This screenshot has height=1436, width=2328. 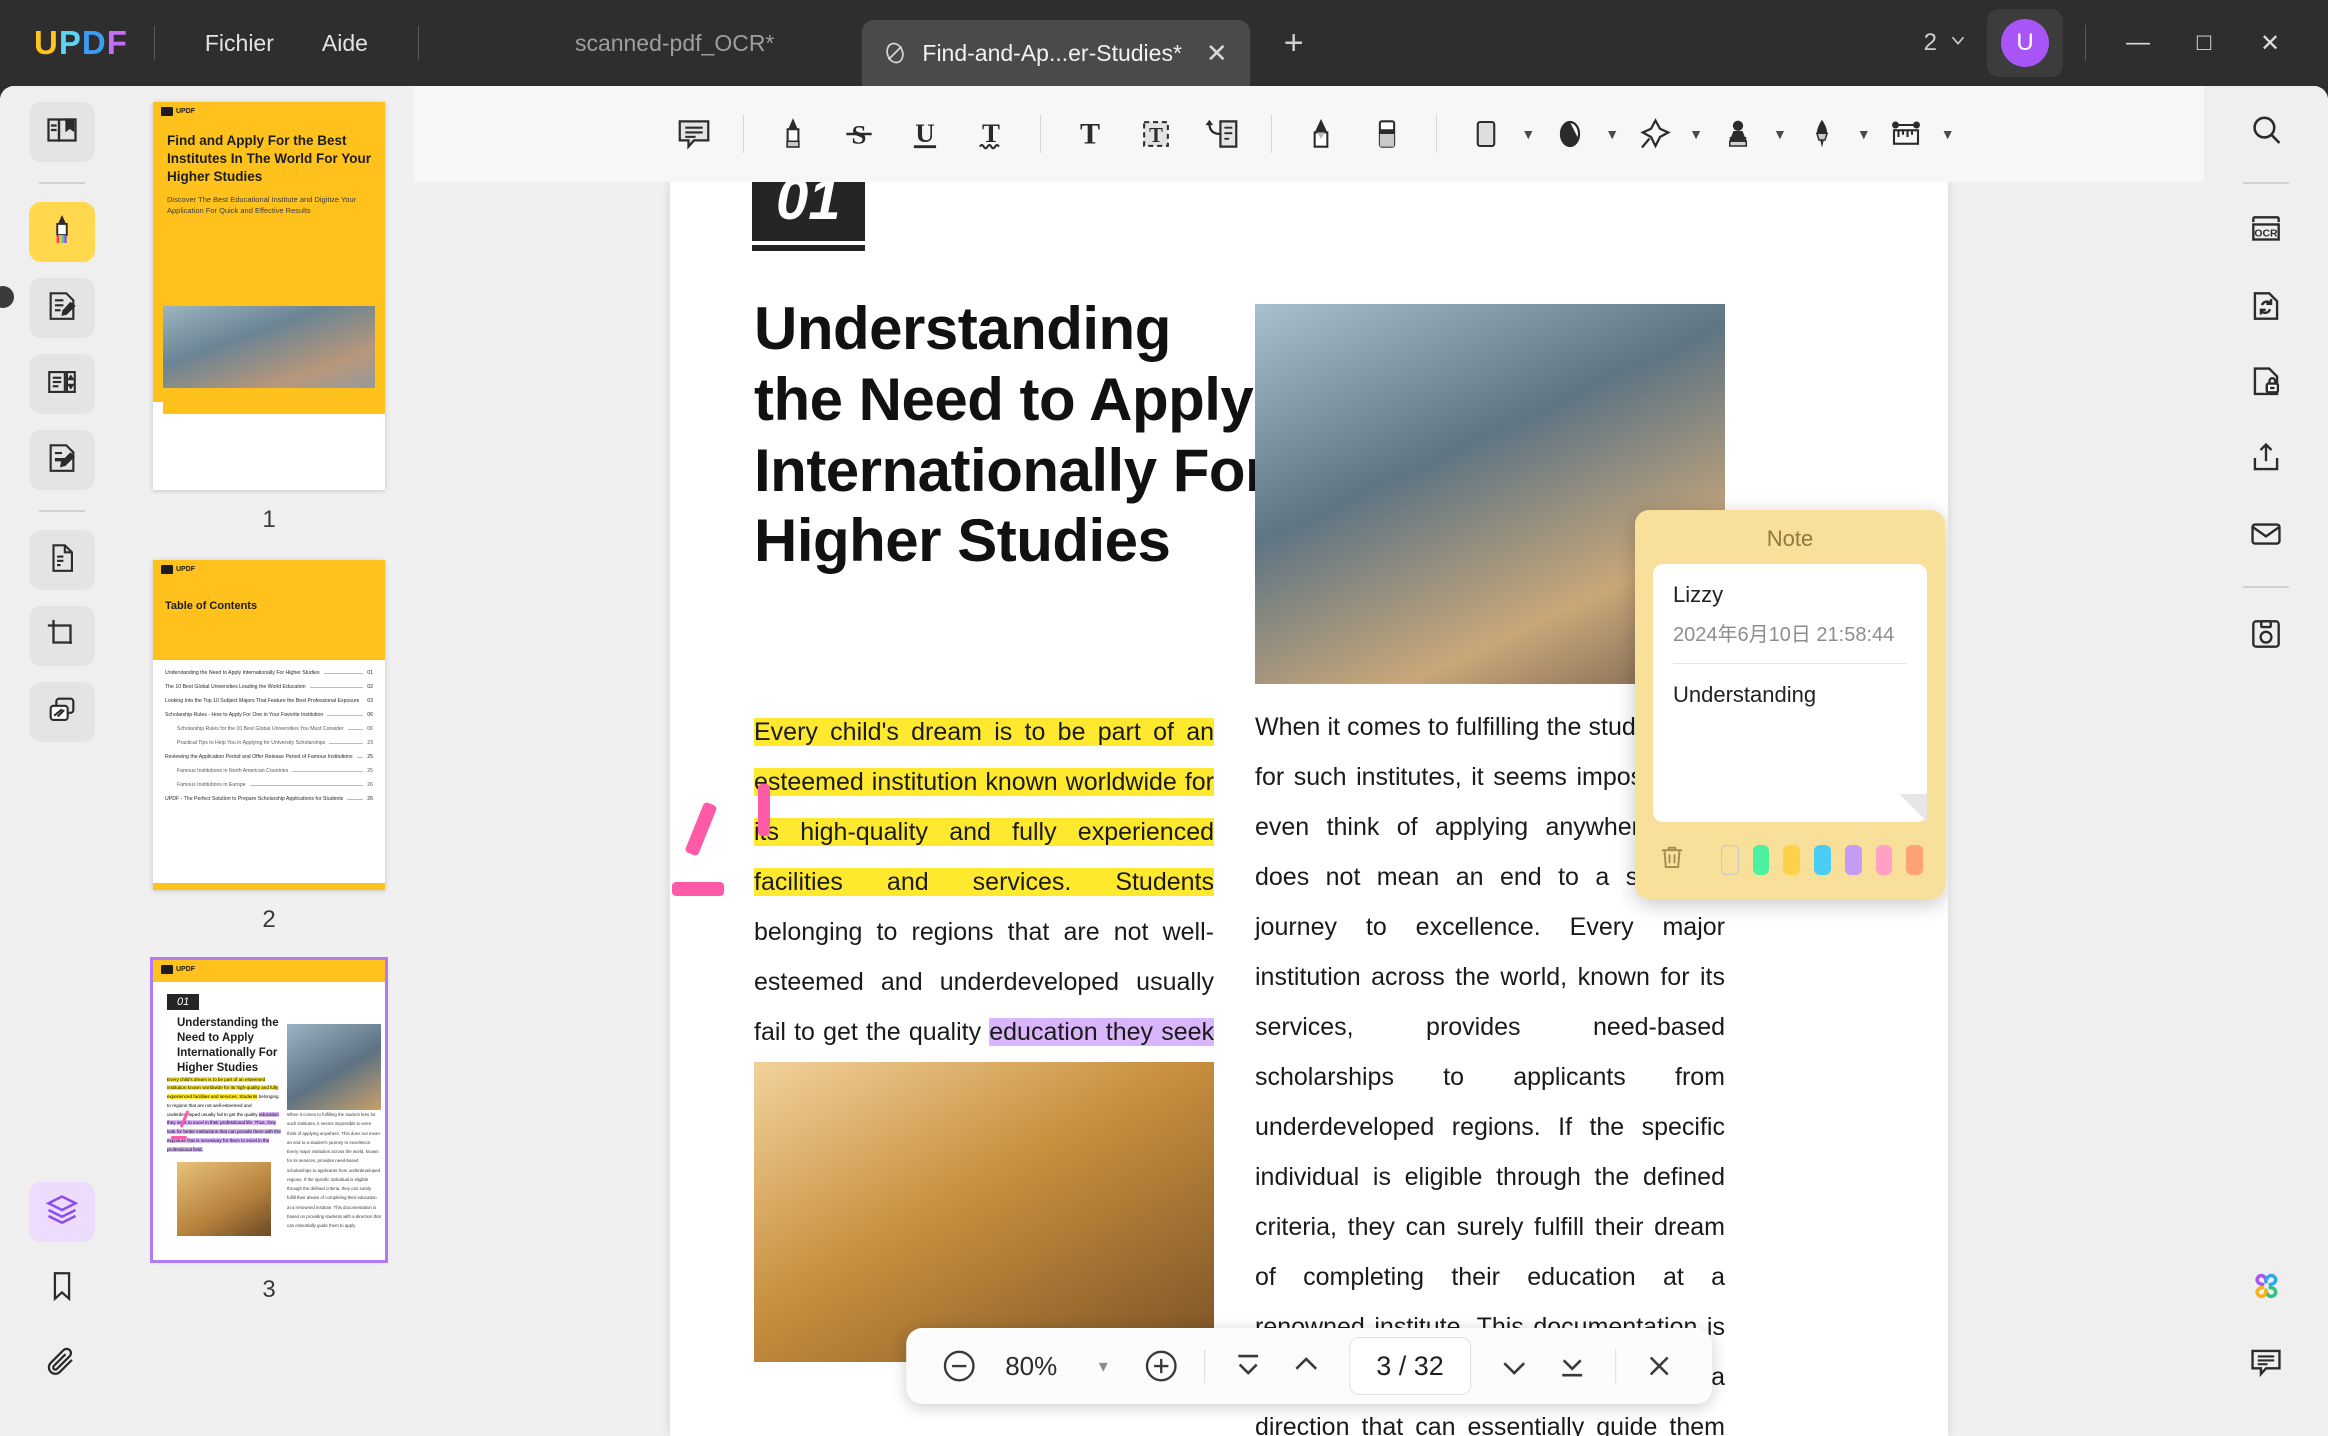 I want to click on zoom-out-button, so click(x=959, y=1366).